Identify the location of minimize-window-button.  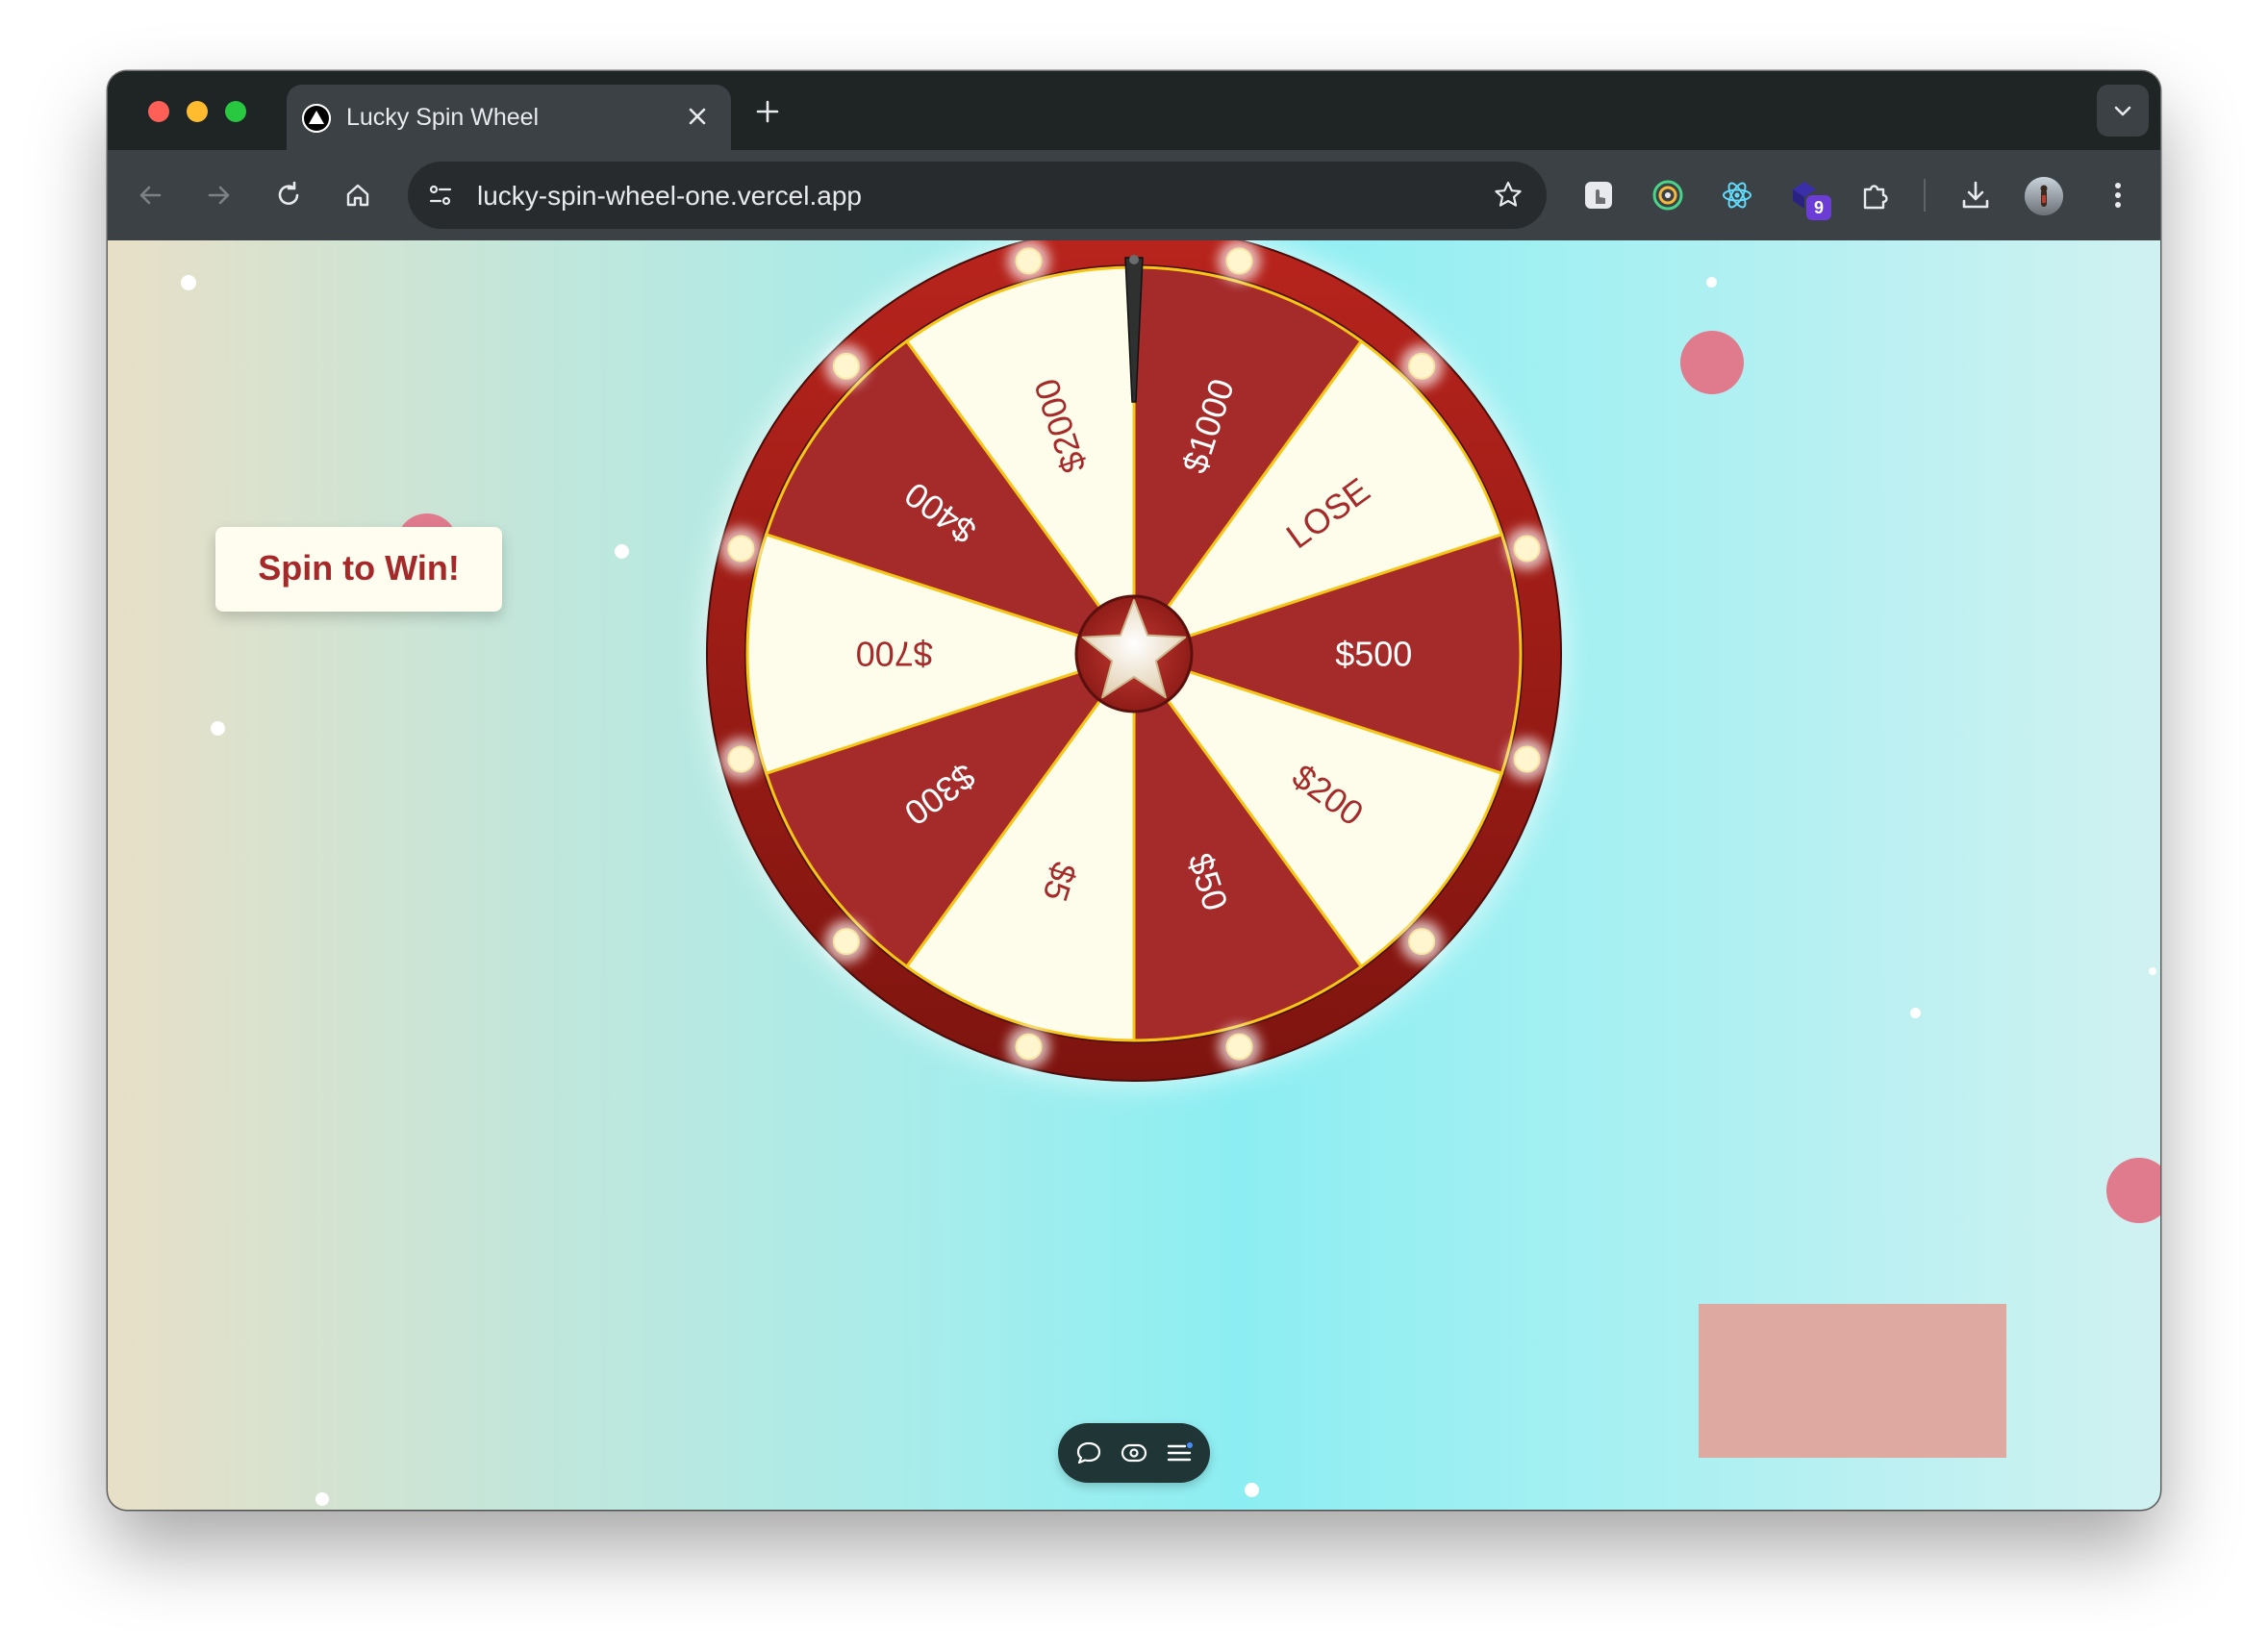
(198, 111).